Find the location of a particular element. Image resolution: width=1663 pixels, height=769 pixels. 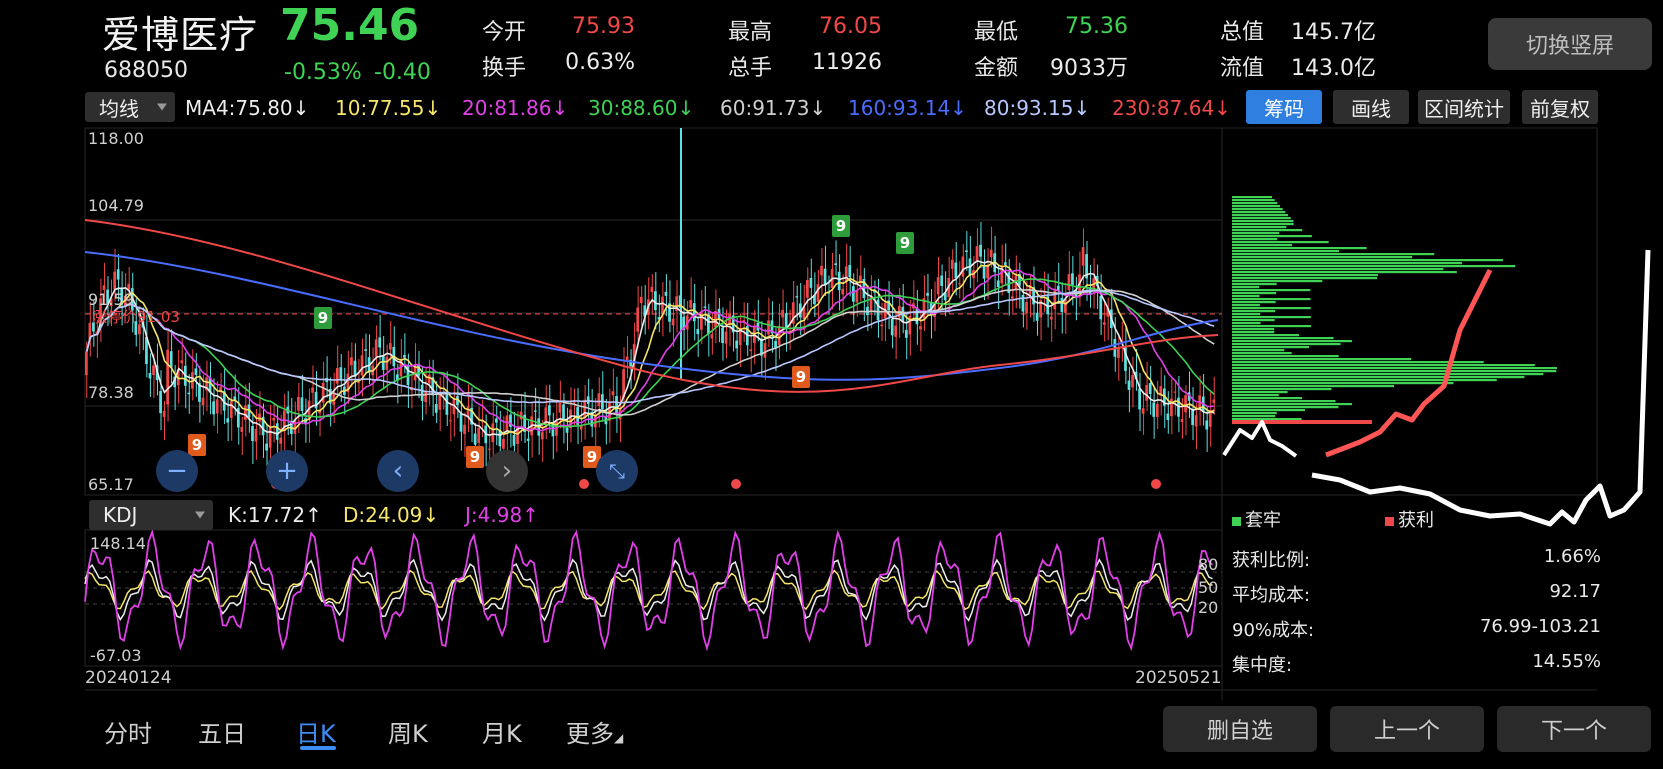

start-date: 20240124 is located at coordinates (128, 678).